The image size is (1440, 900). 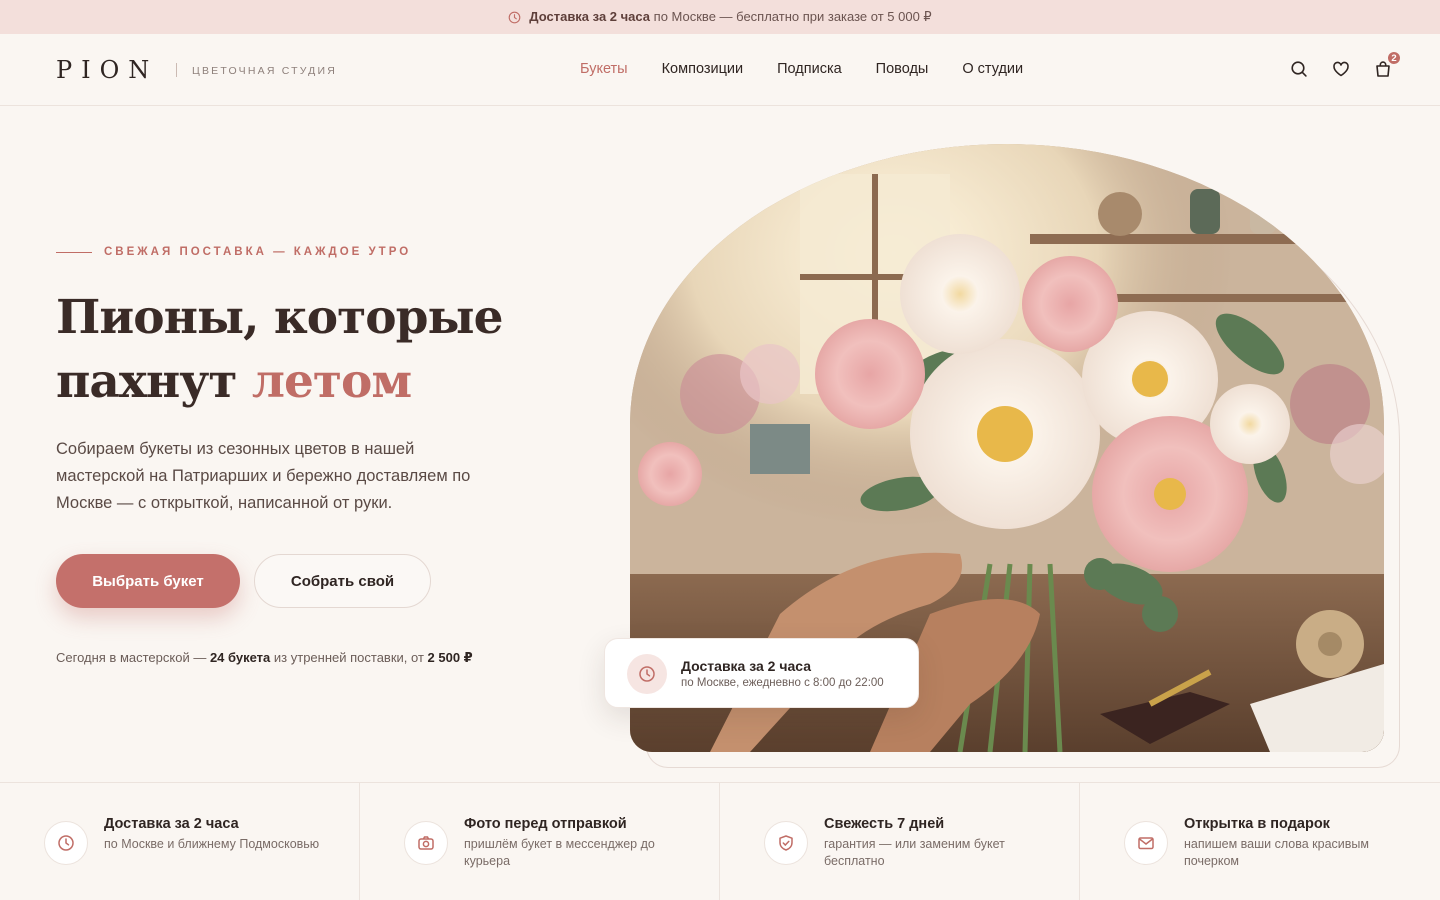 What do you see at coordinates (782, 683) in the screenshot?
I see `delivery-card-subtitle: по Москве, ежедневно с 8:00 до 22:00` at bounding box center [782, 683].